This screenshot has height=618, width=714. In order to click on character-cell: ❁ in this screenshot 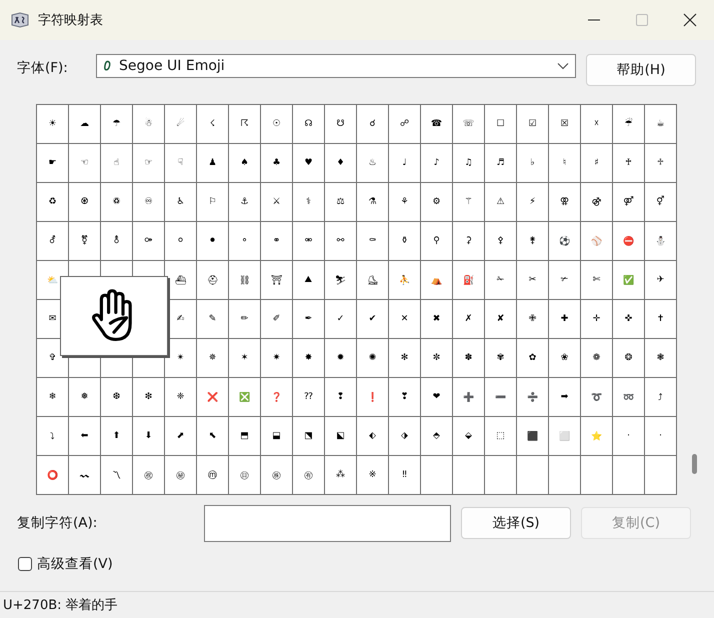, I will do `click(596, 358)`.